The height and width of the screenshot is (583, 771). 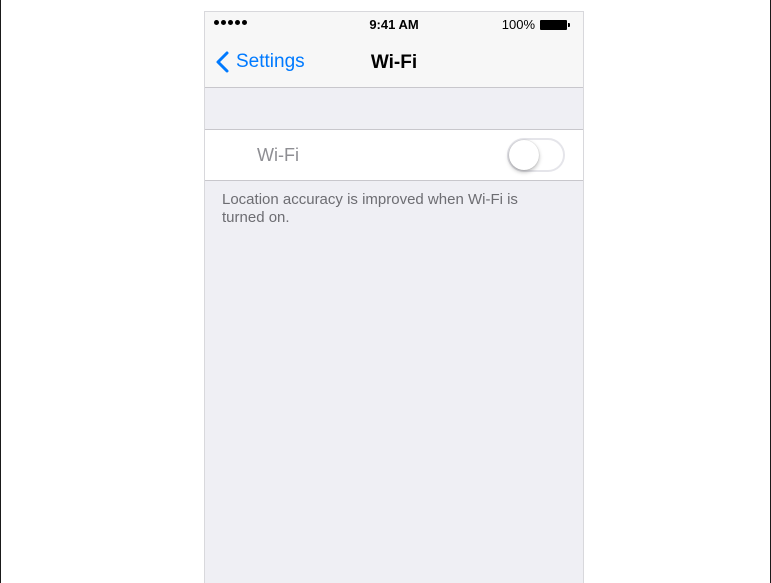 I want to click on status-bar: 9:41 AM 100%, so click(x=394, y=25).